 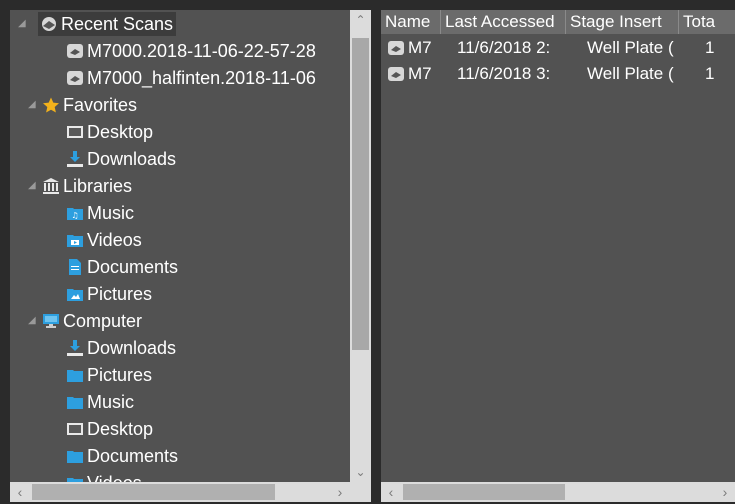 What do you see at coordinates (189, 105) in the screenshot?
I see `tree-item-favorites: ◢ Favorites` at bounding box center [189, 105].